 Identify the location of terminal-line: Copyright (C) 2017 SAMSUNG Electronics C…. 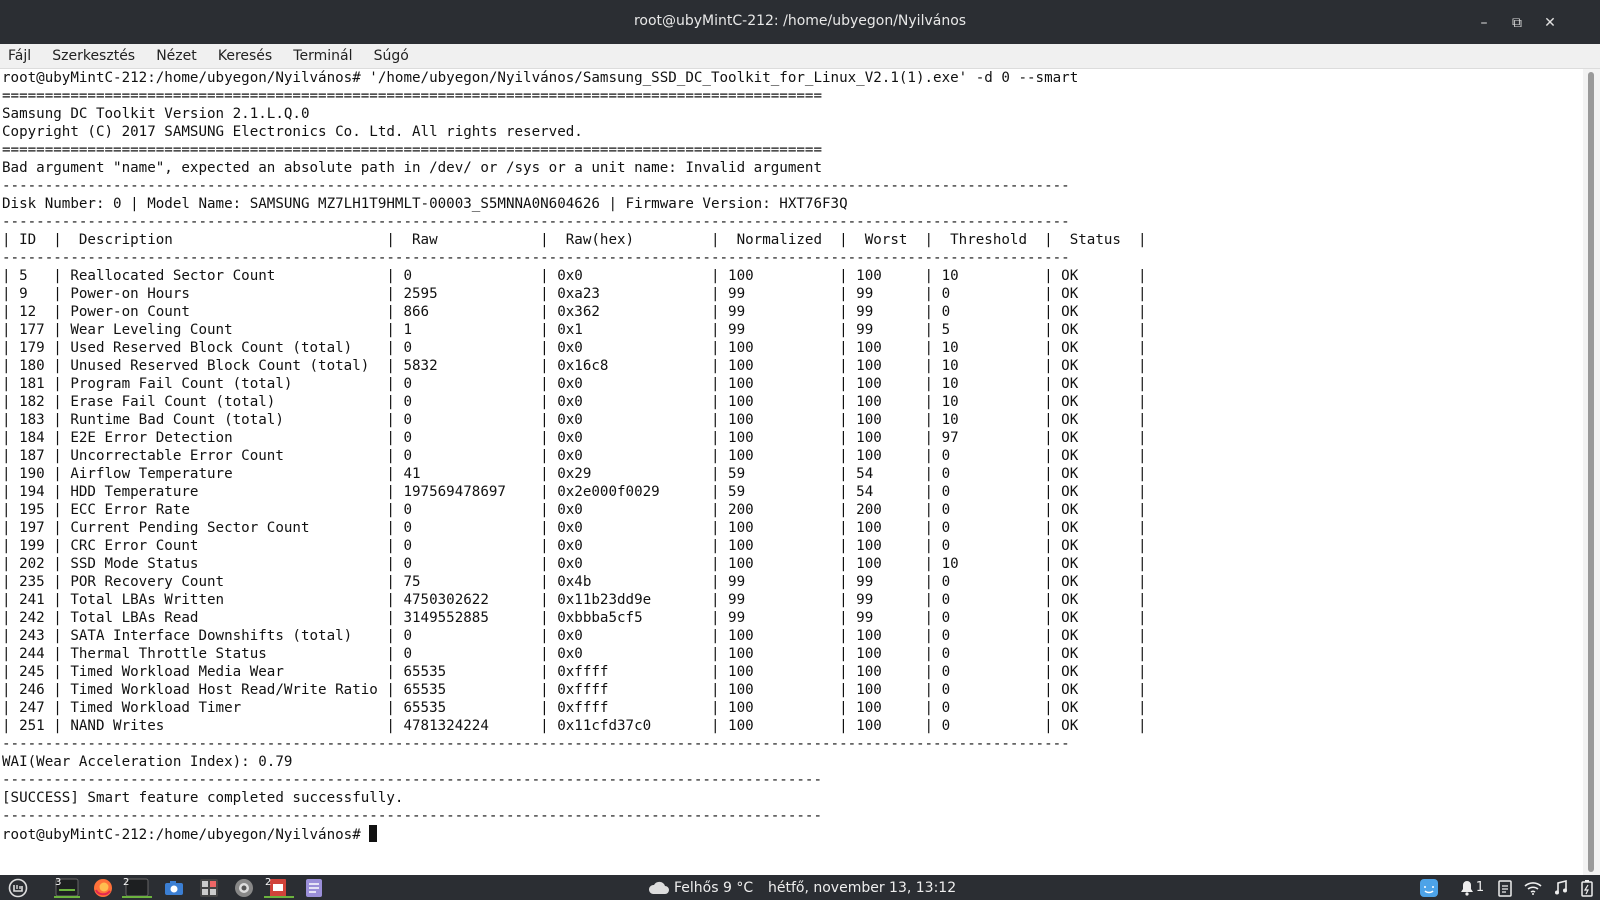
(292, 132).